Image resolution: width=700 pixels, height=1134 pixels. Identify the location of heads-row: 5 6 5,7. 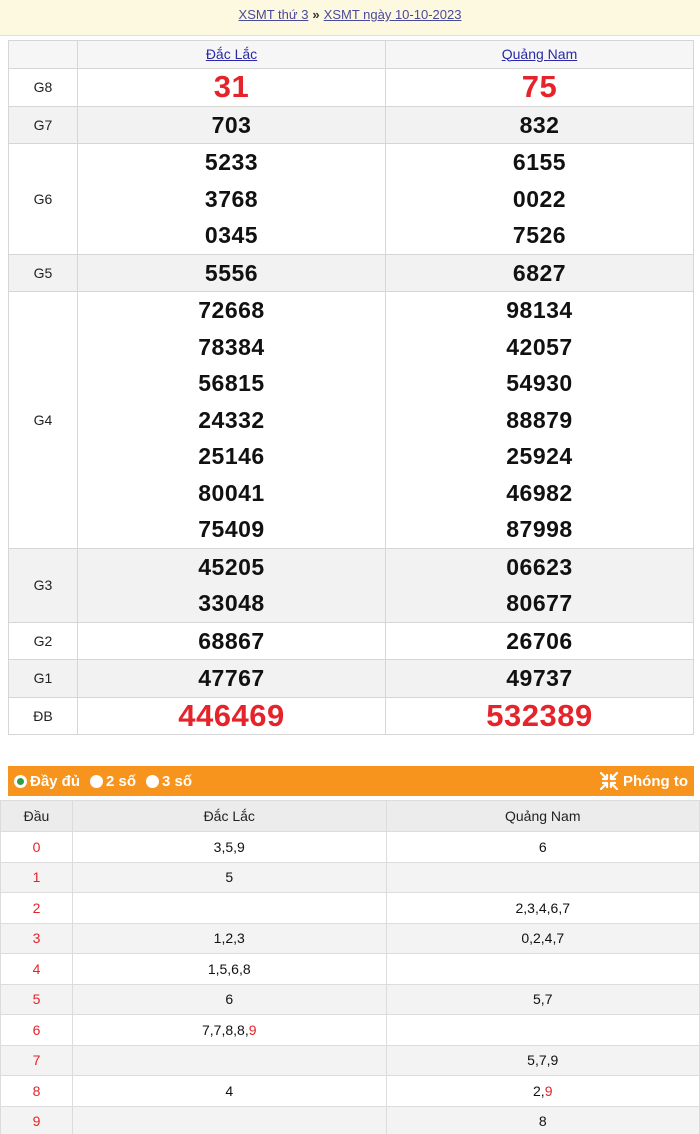
(350, 999).